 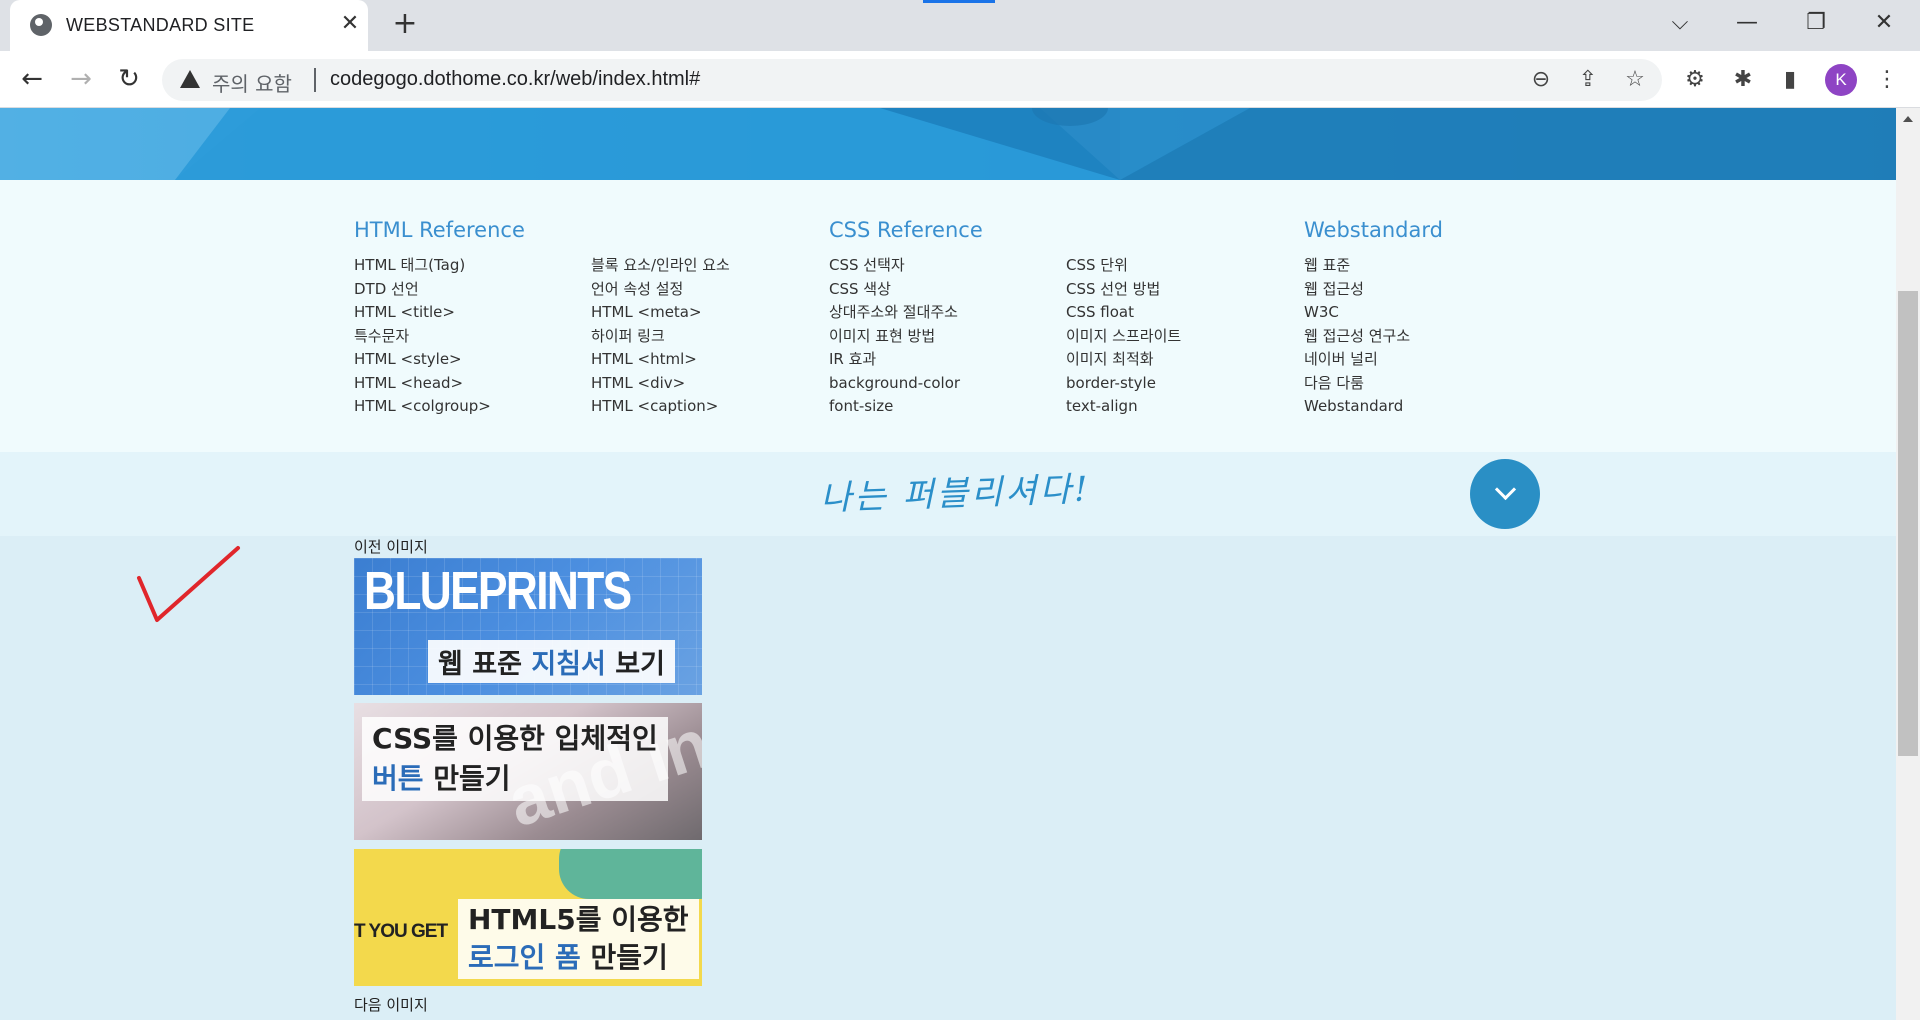 What do you see at coordinates (1186, 407) in the screenshot?
I see `list-item: text-align` at bounding box center [1186, 407].